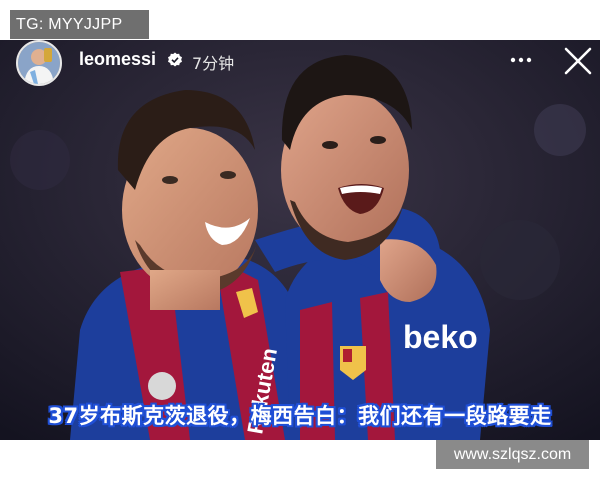 This screenshot has height=480, width=600. Describe the element at coordinates (578, 61) in the screenshot. I see `close-icon` at that location.